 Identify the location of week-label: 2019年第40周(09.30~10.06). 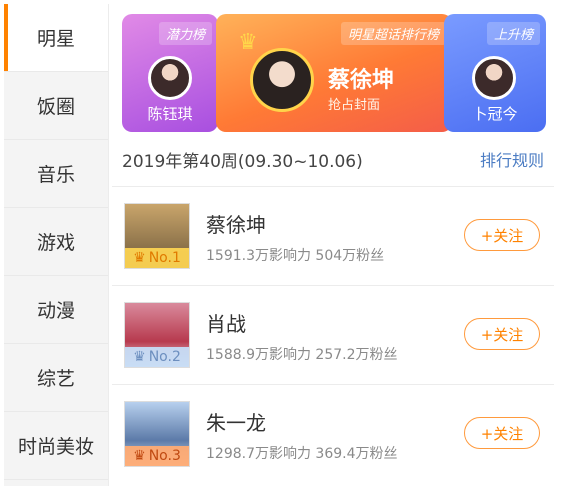
(242, 161).